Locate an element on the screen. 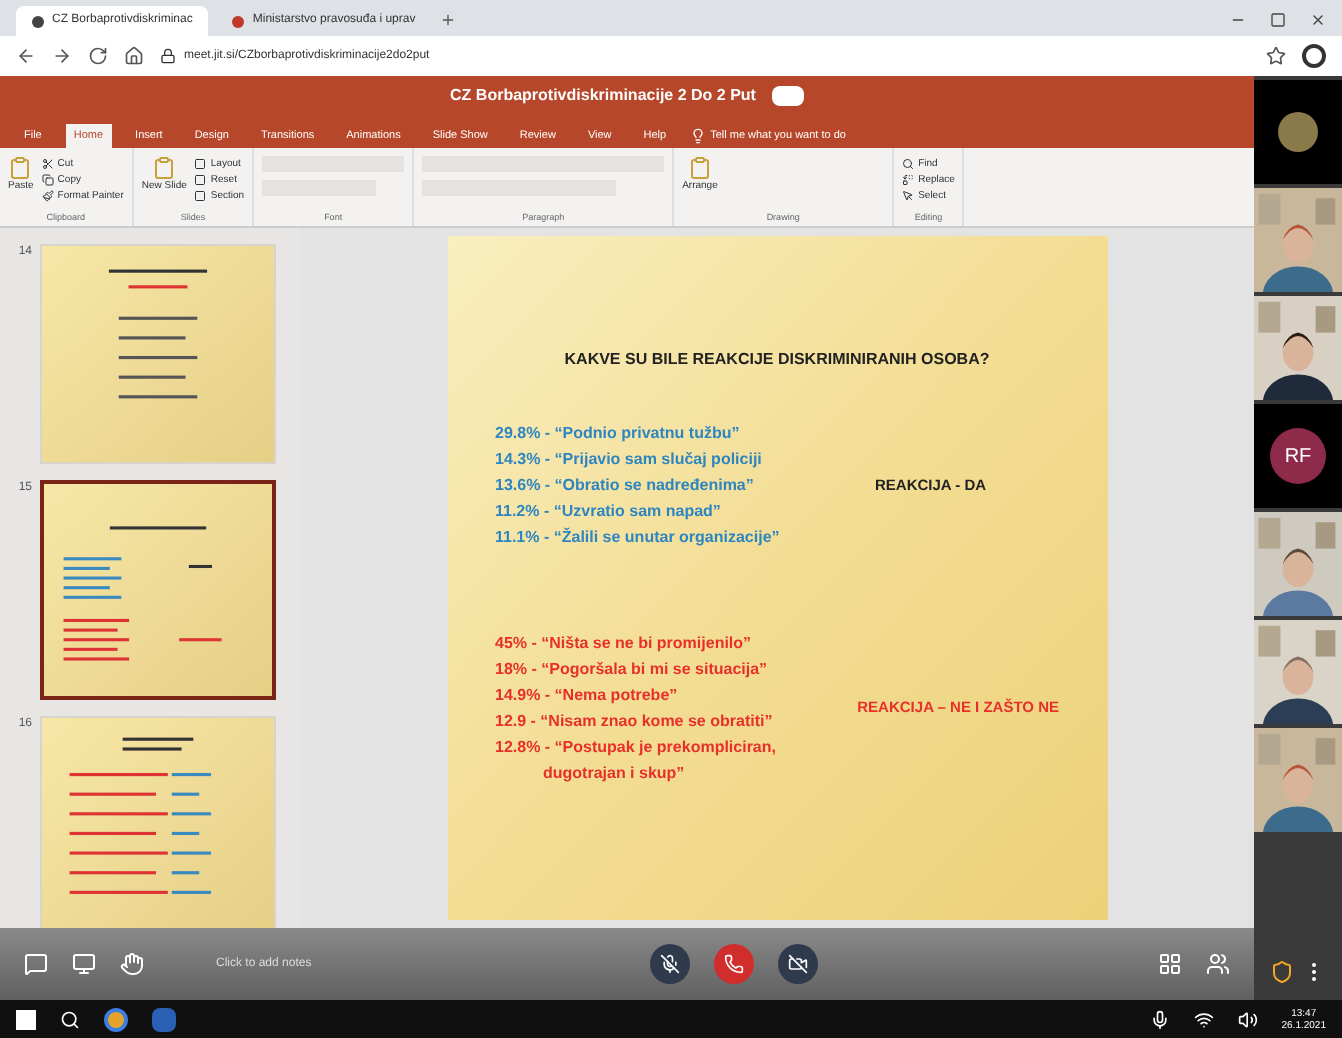 This screenshot has width=1342, height=1038. new-tab-icon is located at coordinates (447, 20).